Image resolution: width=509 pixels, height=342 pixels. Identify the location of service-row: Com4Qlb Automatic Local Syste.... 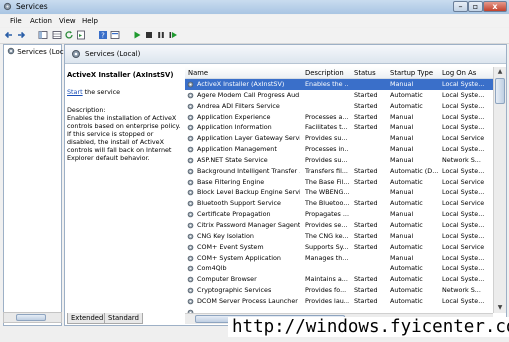
(339, 268).